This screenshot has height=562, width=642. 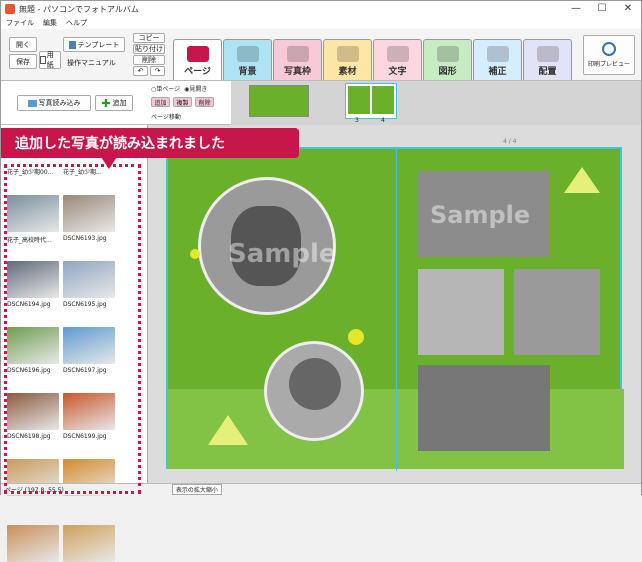 I want to click on magnifier-icon, so click(x=609, y=49).